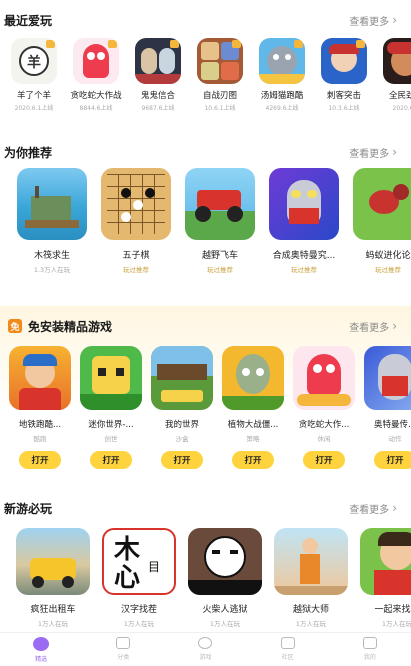 The image size is (411, 666). Describe the element at coordinates (253, 439) in the screenshot. I see `game-sub: 策略` at that location.